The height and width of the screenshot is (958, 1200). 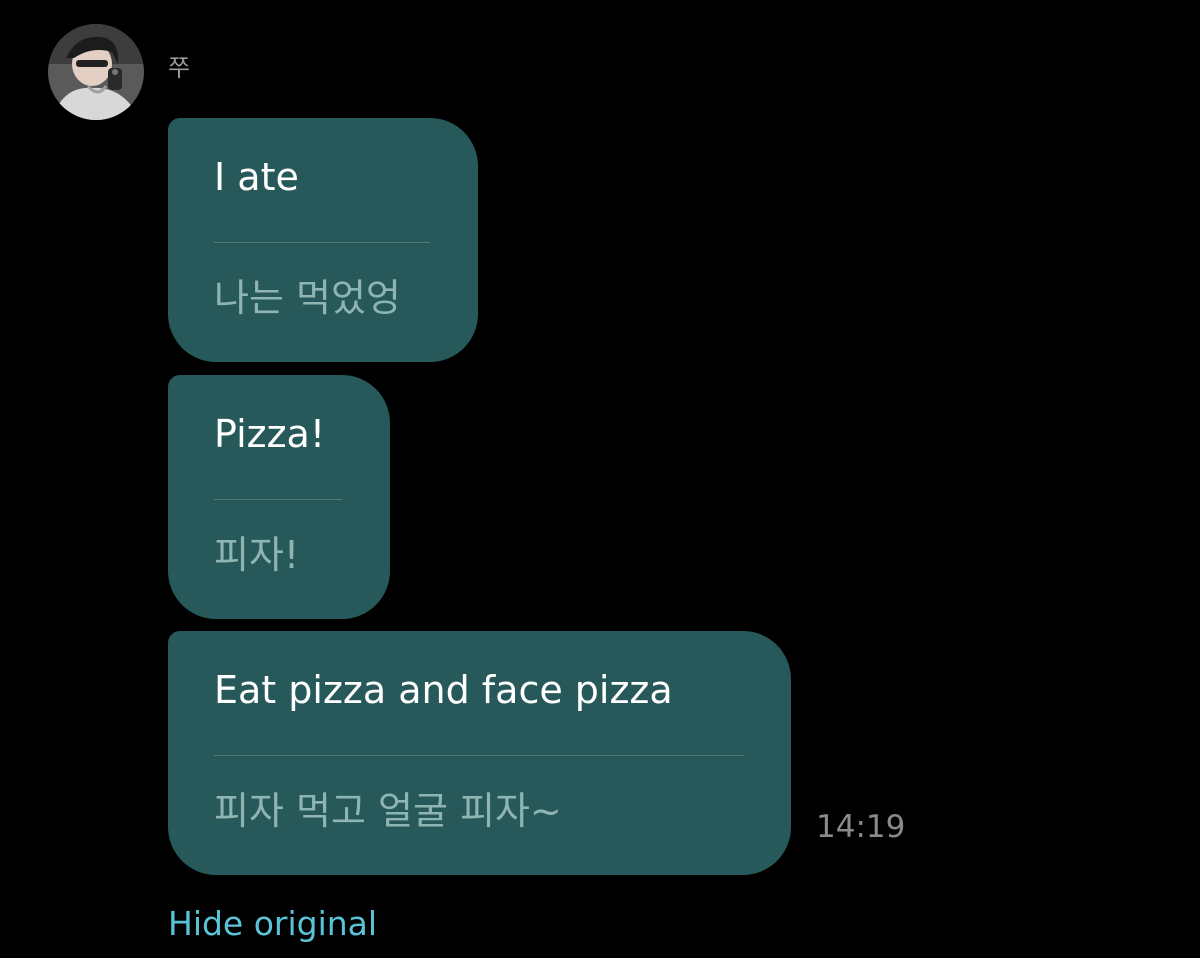 I want to click on sender-name: 쭈, so click(x=179, y=68).